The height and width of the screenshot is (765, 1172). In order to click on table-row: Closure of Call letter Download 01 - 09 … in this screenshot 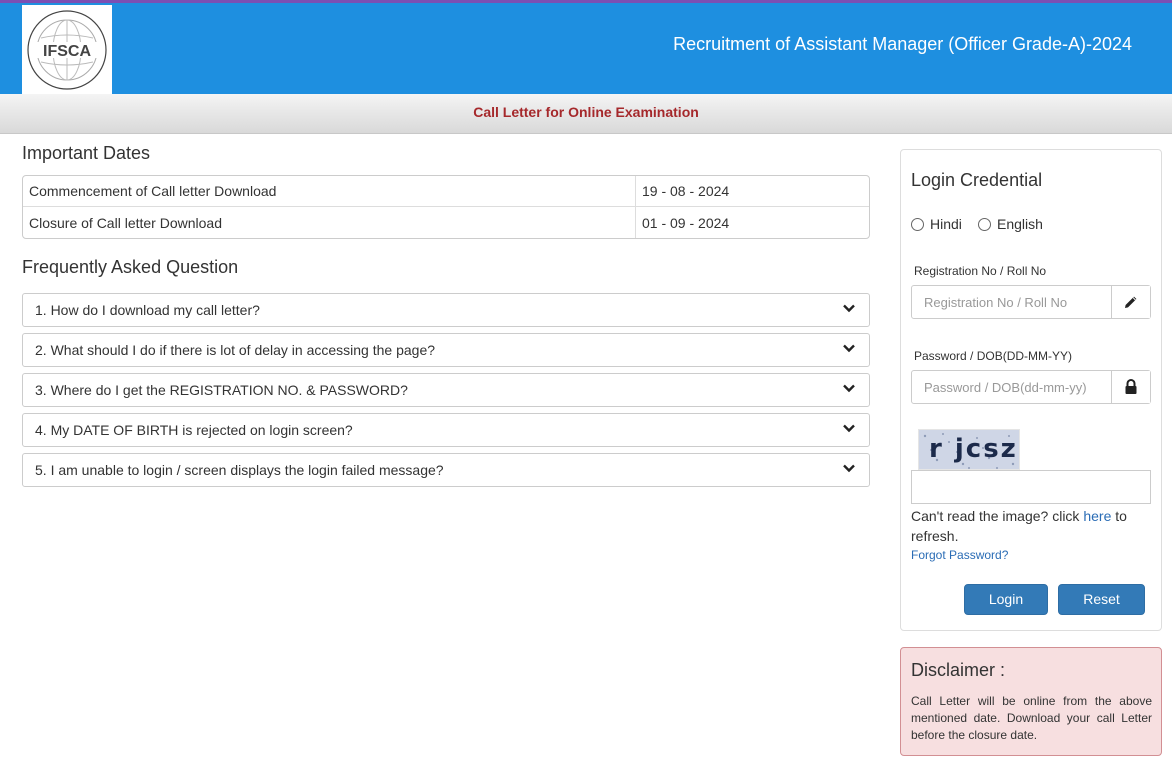, I will do `click(446, 222)`.